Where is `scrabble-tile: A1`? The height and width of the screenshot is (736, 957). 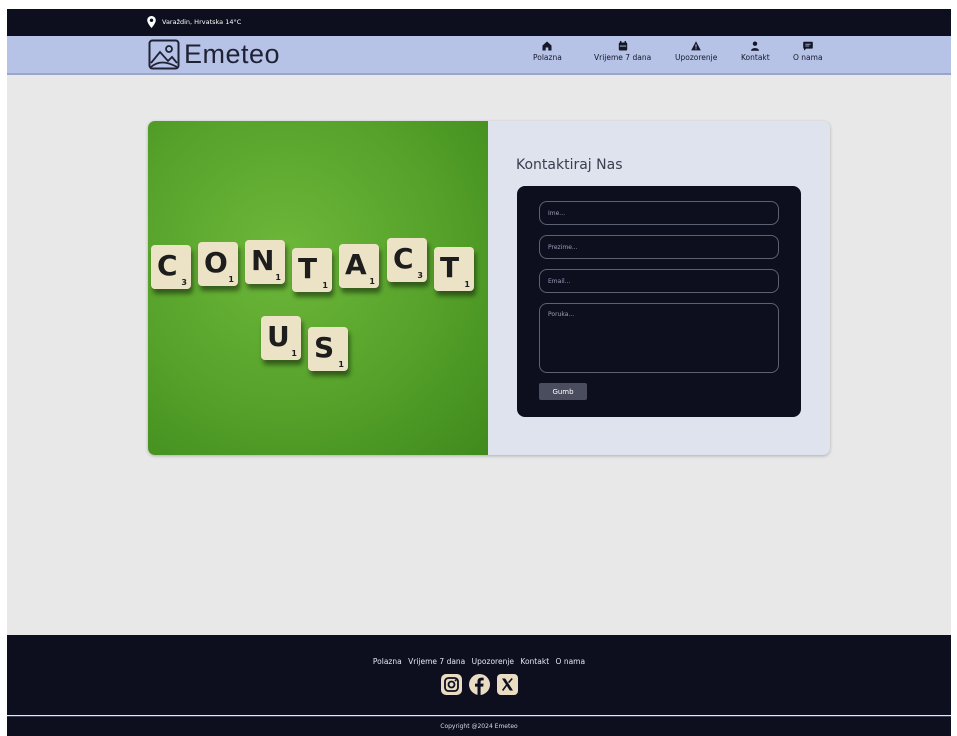
scrabble-tile: A1 is located at coordinates (359, 266).